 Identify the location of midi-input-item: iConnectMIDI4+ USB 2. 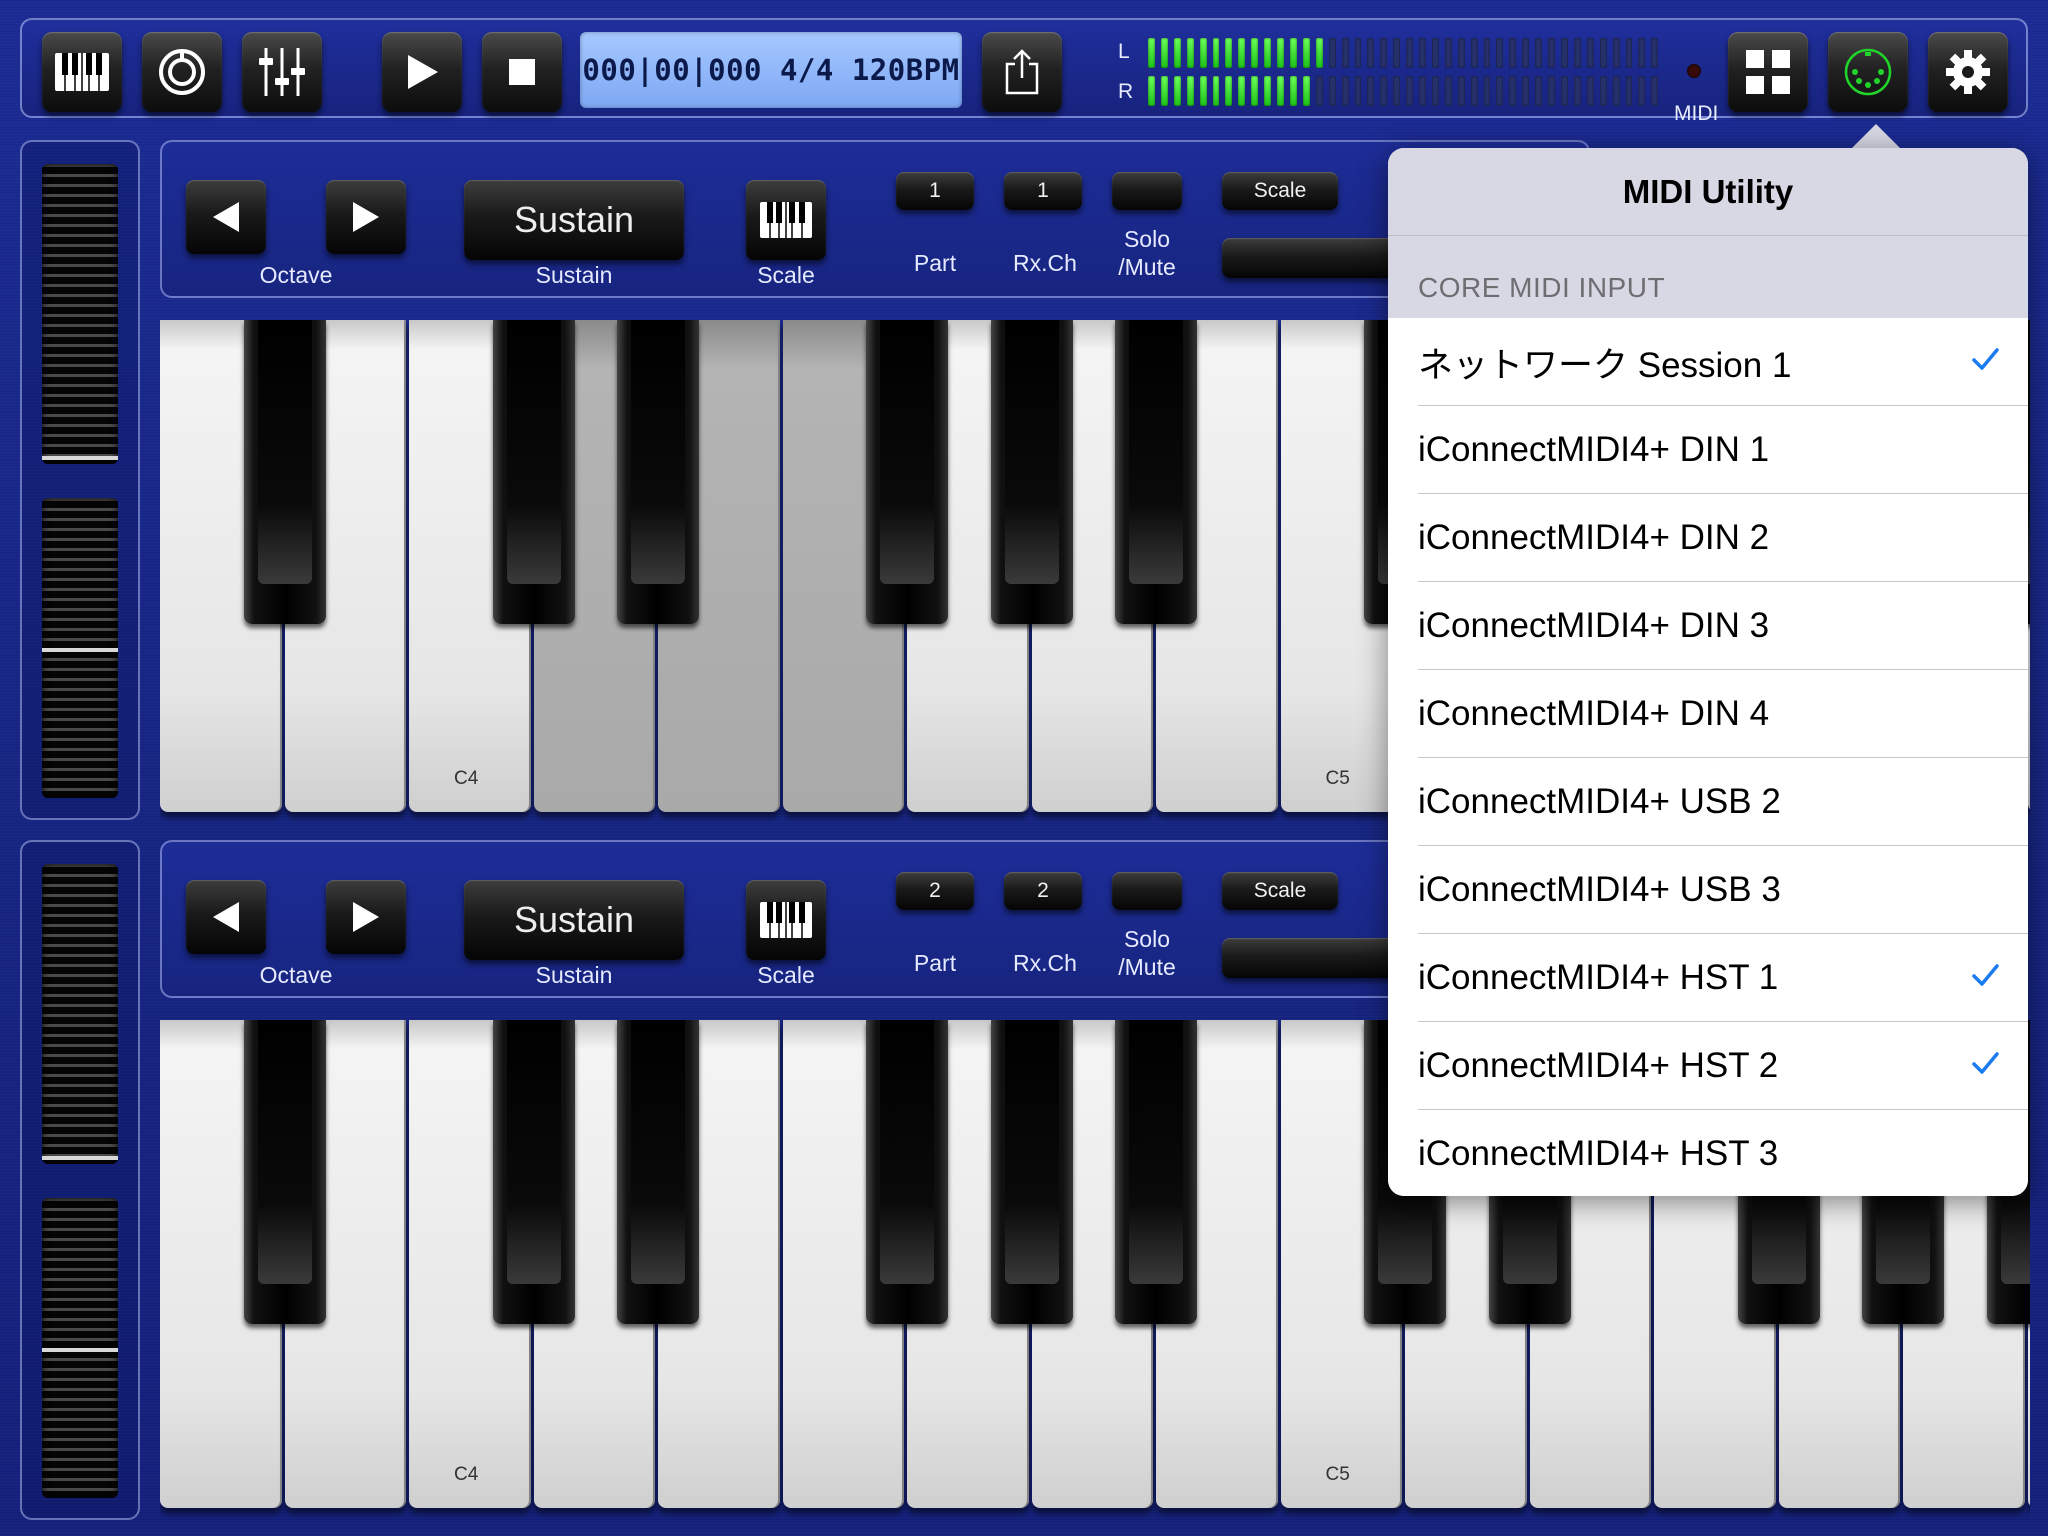
(1708, 802).